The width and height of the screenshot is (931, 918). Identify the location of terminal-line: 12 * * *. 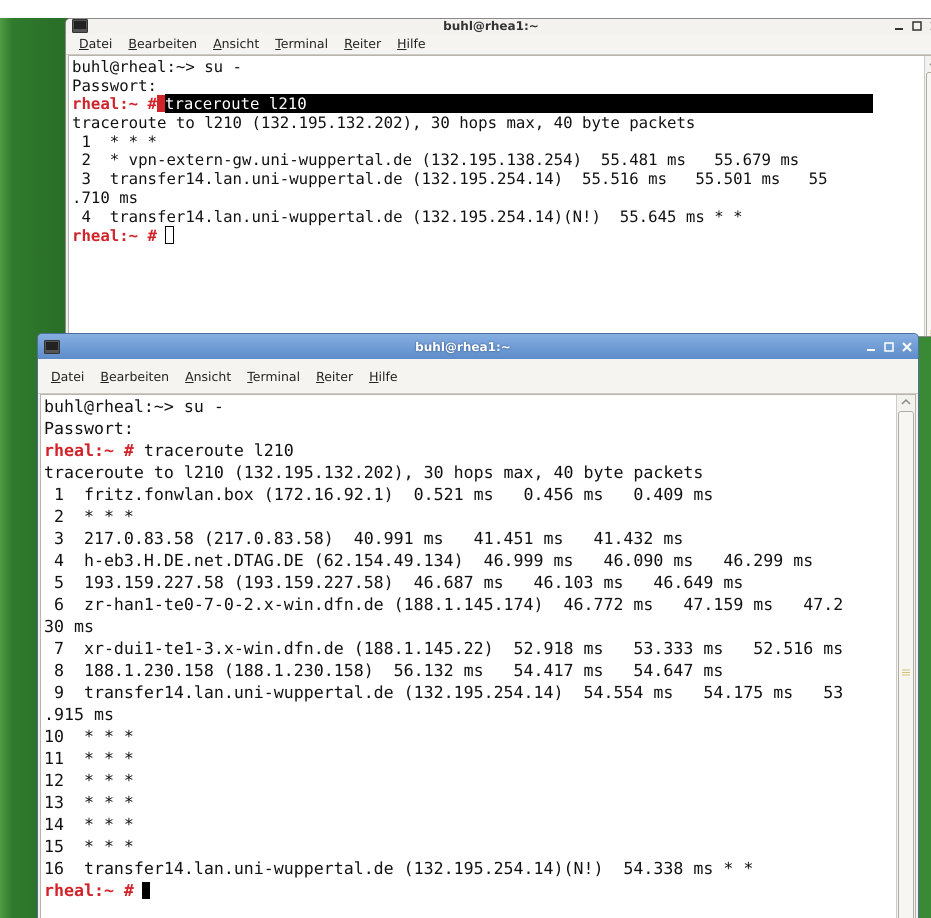
(89, 780).